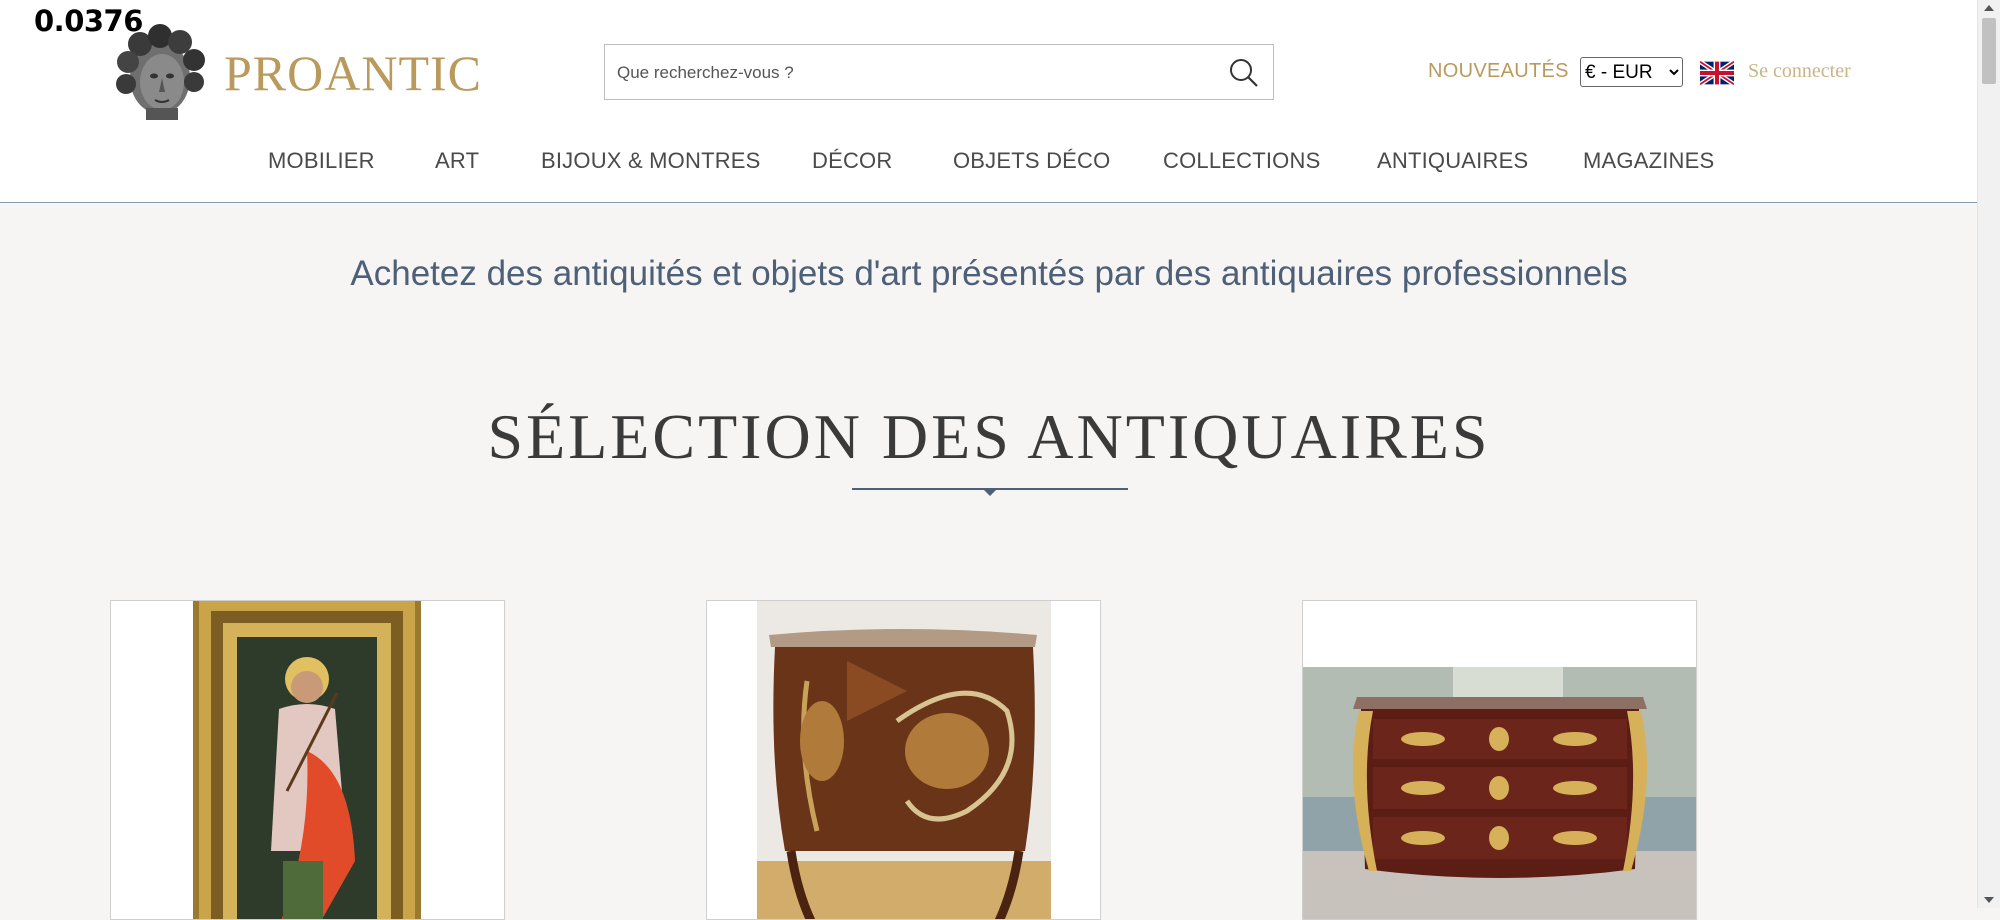  I want to click on search-box, so click(939, 72).